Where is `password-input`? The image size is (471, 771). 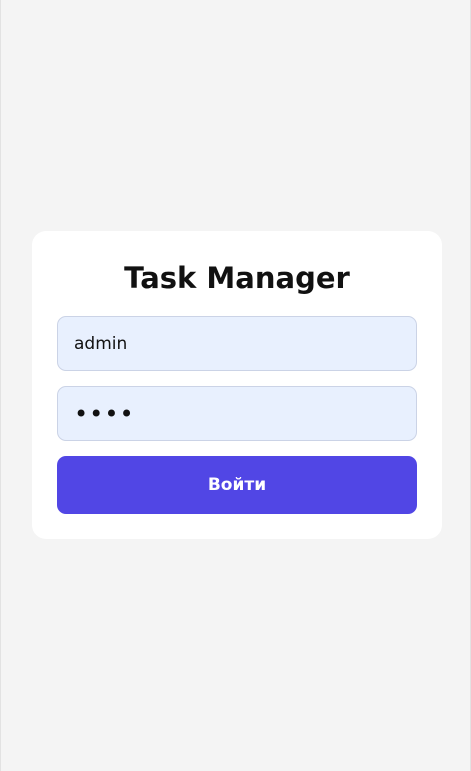
password-input is located at coordinates (237, 413).